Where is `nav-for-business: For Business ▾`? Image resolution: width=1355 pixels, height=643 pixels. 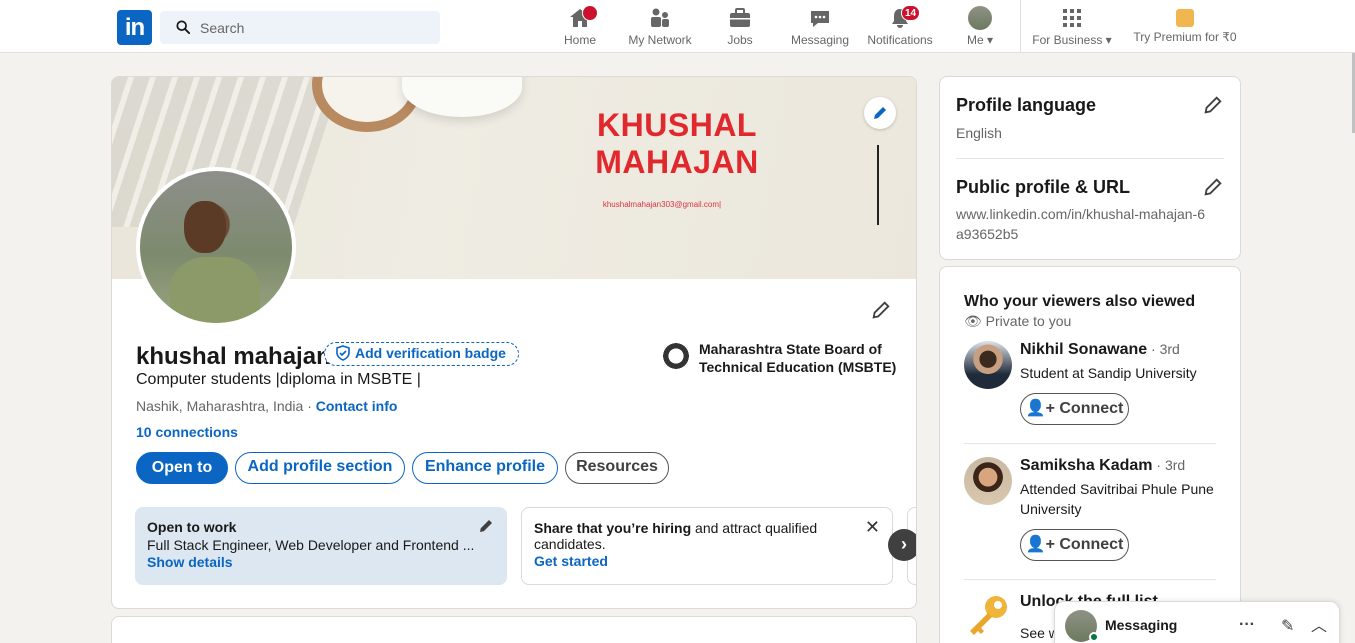 nav-for-business: For Business ▾ is located at coordinates (1072, 28).